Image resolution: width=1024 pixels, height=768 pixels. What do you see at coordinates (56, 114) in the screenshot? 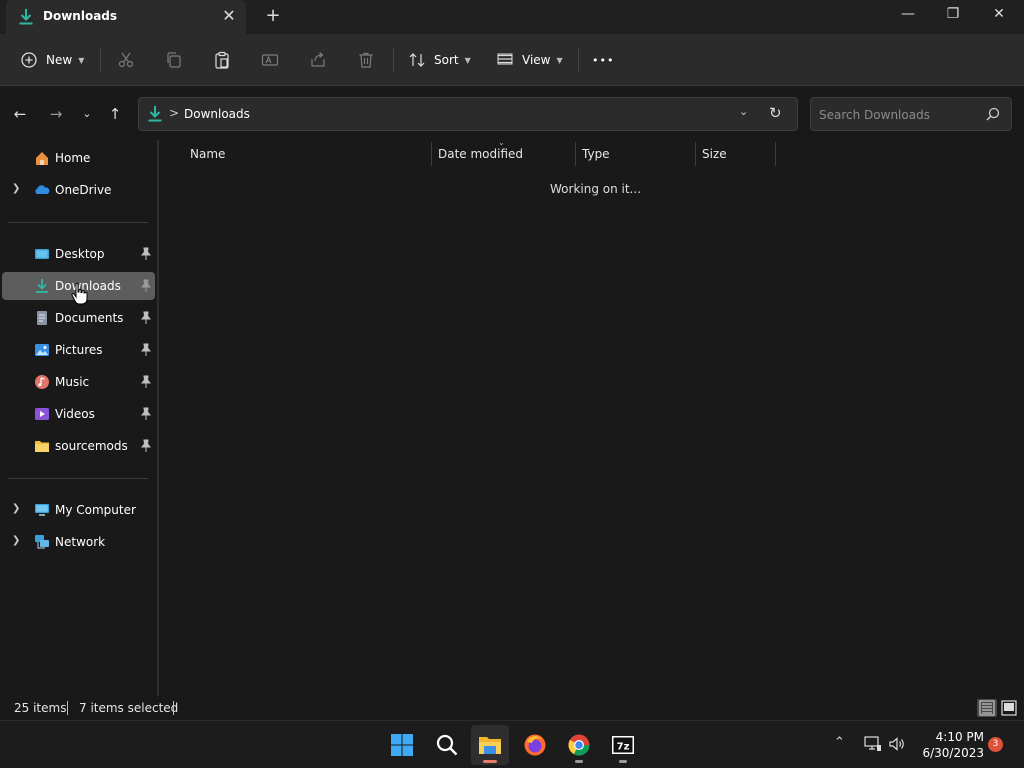
I see `forward-button: →` at bounding box center [56, 114].